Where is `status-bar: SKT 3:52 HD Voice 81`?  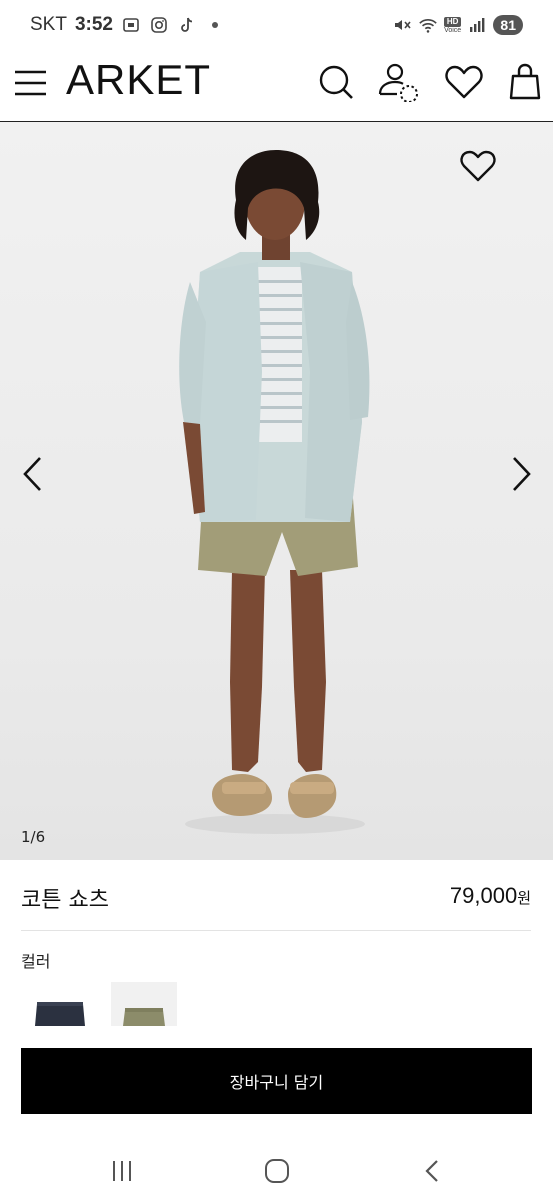 status-bar: SKT 3:52 HD Voice 81 is located at coordinates (276, 25).